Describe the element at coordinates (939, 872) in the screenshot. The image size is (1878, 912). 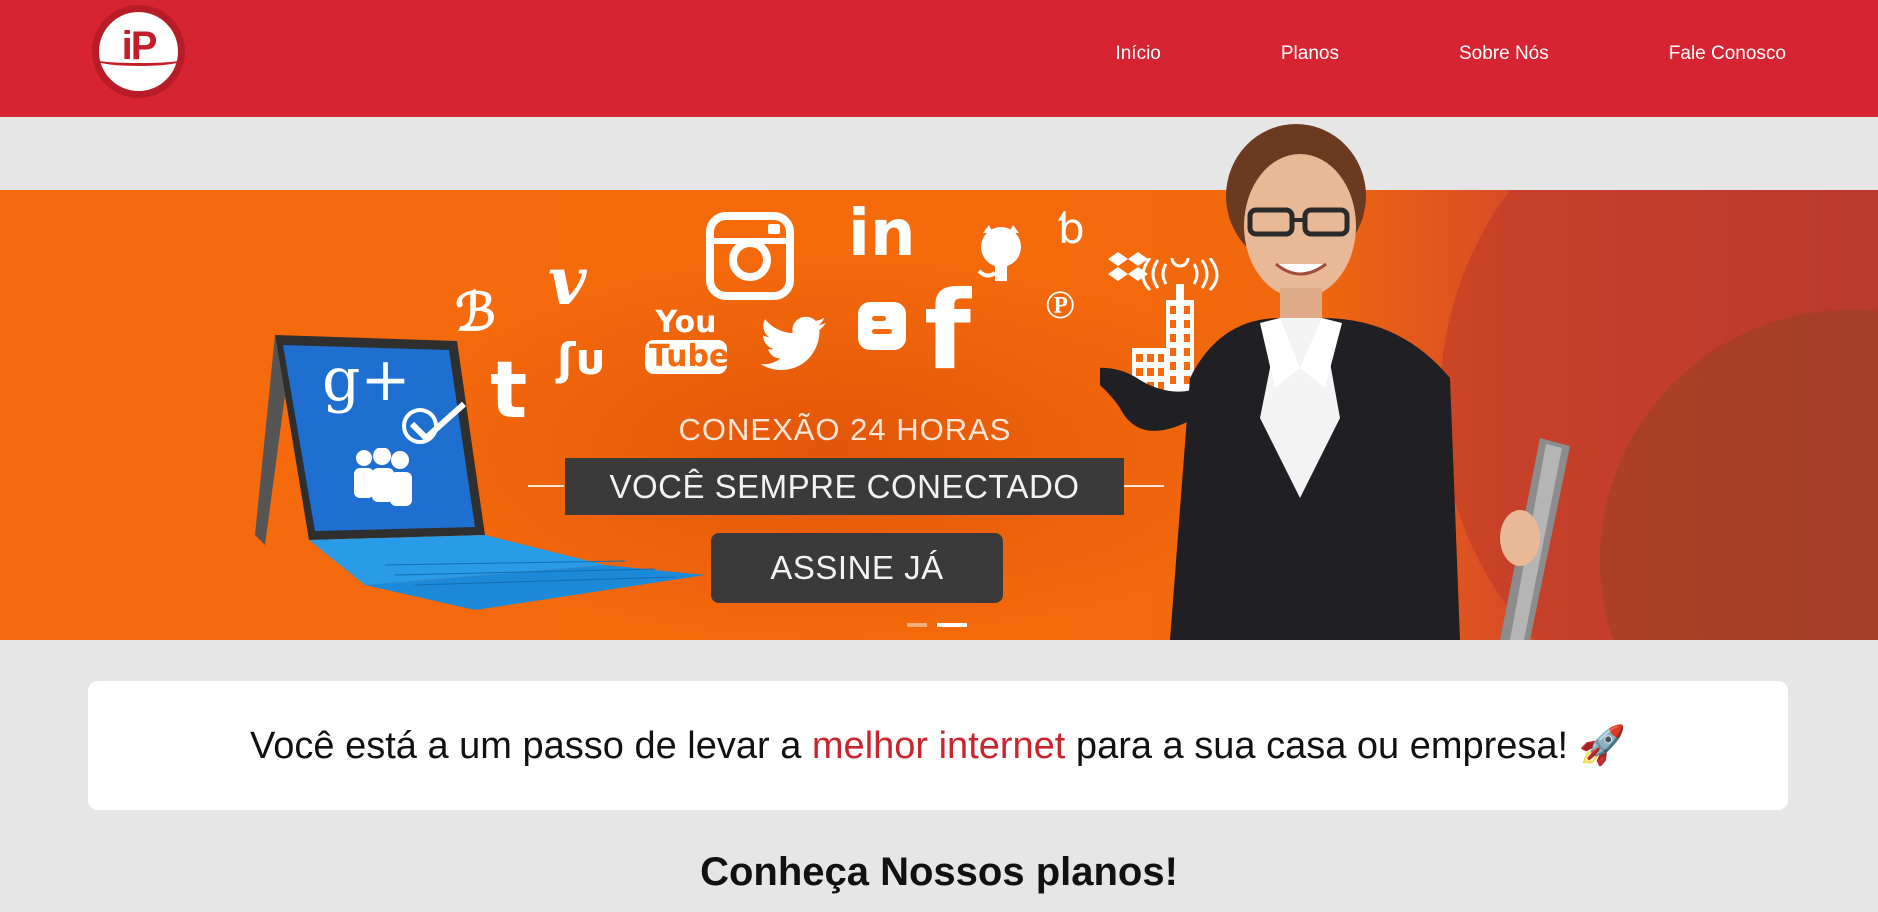
I see `plans-title: Conheça Nossos planos!` at that location.